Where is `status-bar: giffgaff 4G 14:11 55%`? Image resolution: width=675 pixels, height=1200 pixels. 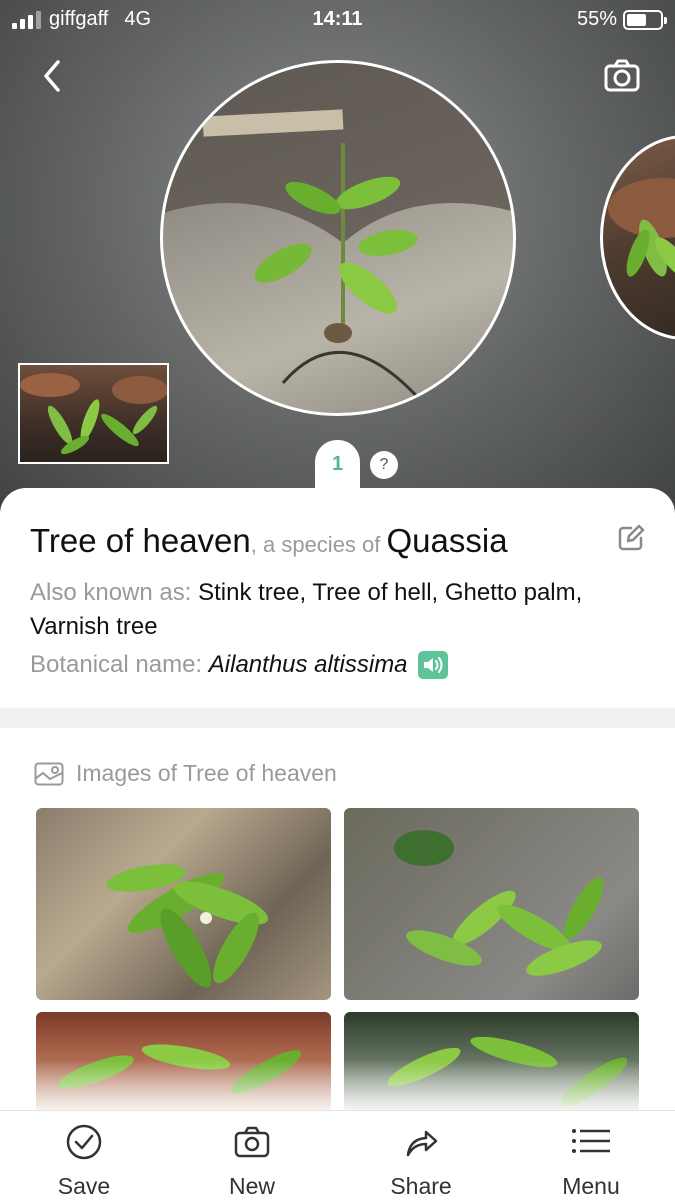 status-bar: giffgaff 4G 14:11 55% is located at coordinates (337, 20).